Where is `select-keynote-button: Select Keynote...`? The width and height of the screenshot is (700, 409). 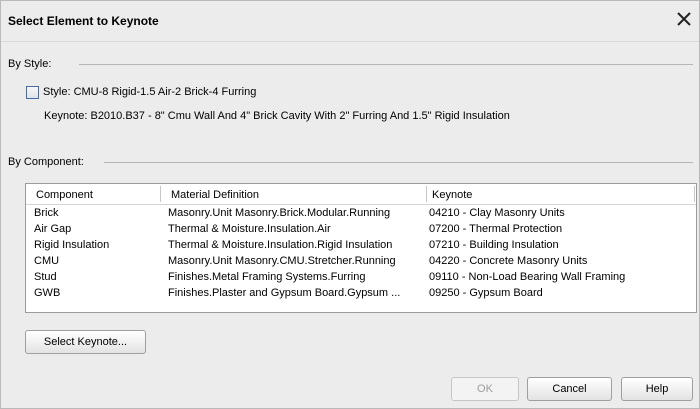 select-keynote-button: Select Keynote... is located at coordinates (85, 342).